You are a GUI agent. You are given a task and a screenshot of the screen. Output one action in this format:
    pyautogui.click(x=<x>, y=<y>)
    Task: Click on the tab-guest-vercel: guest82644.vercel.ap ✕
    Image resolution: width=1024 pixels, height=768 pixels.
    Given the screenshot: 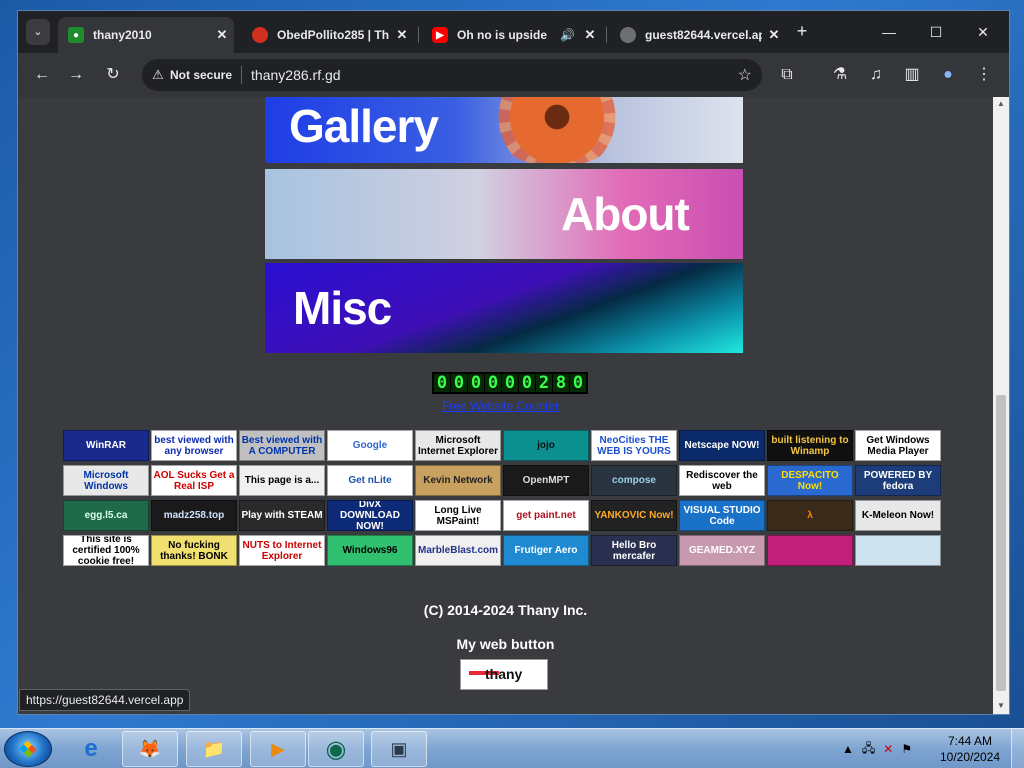 What is the action you would take?
    pyautogui.click(x=698, y=35)
    